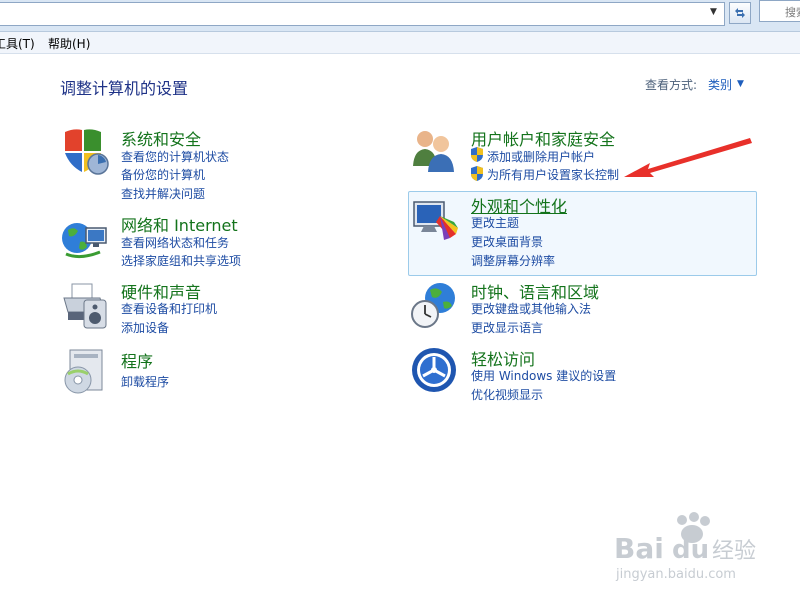  I want to click on link-view-network-status: 查看网络状态和任务, so click(175, 242).